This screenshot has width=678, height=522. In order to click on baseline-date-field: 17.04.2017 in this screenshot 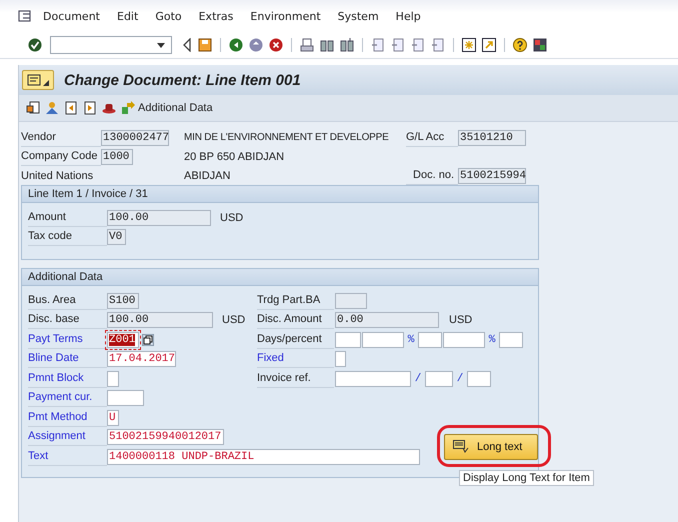, I will do `click(141, 359)`.